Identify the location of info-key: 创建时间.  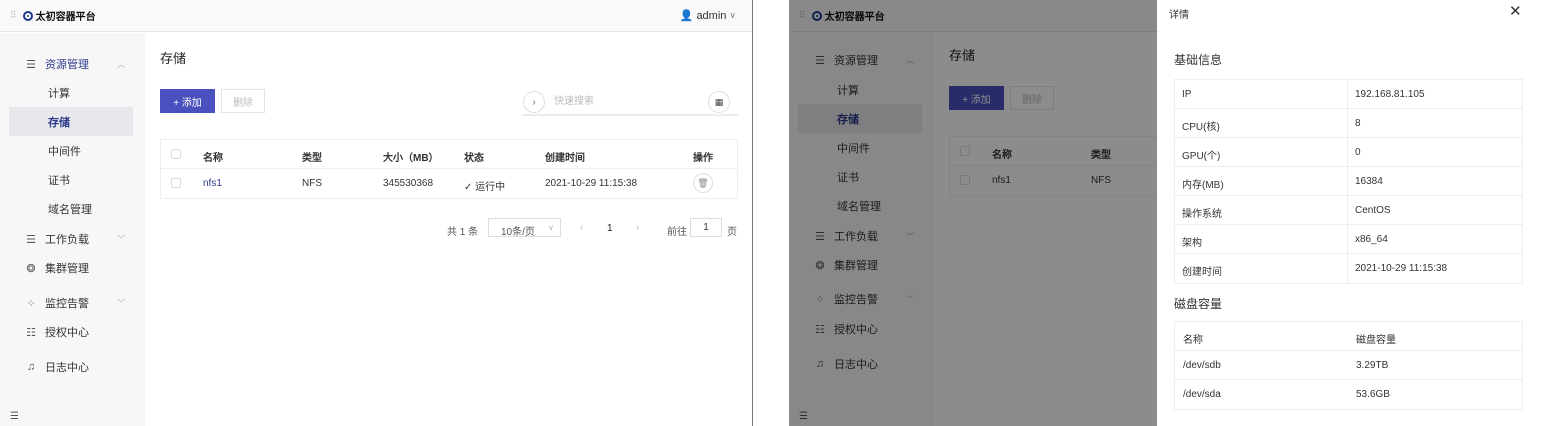
(1261, 268).